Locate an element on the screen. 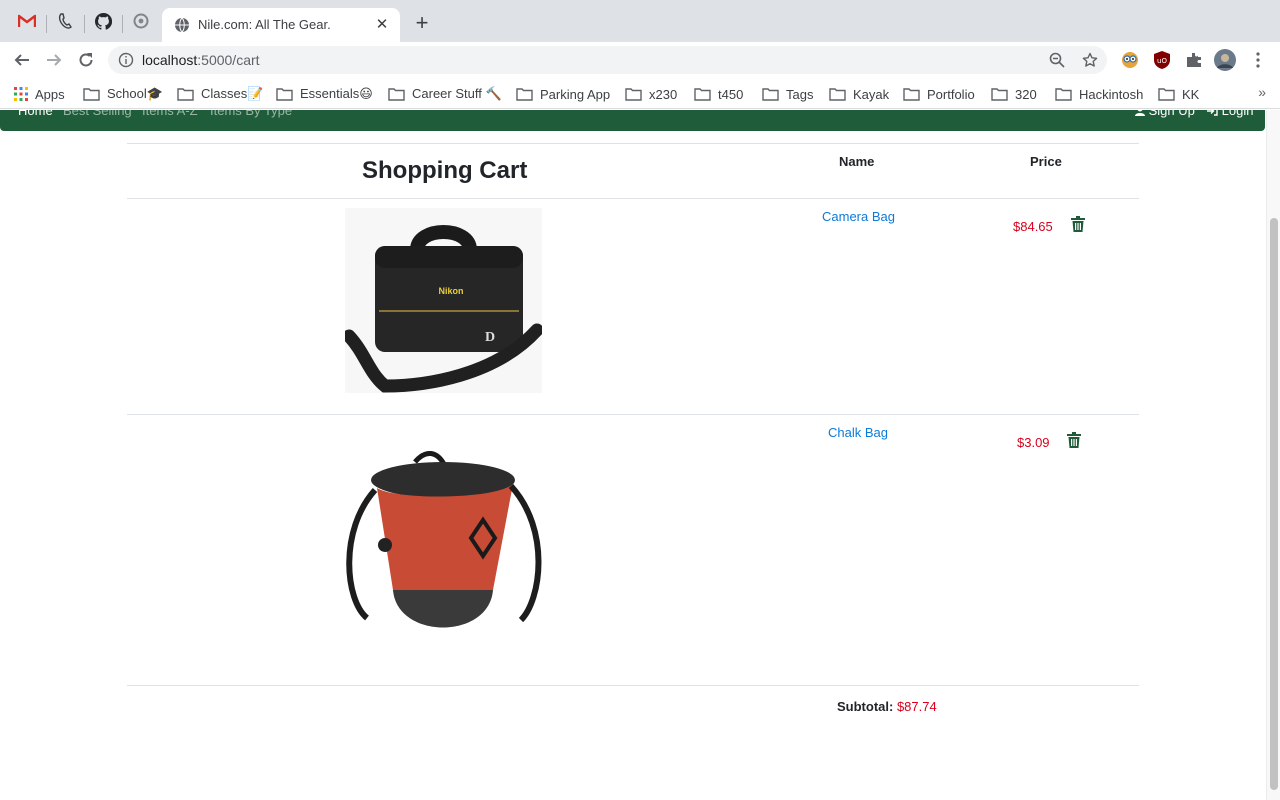  bookmark-folder: x230 is located at coordinates (651, 94).